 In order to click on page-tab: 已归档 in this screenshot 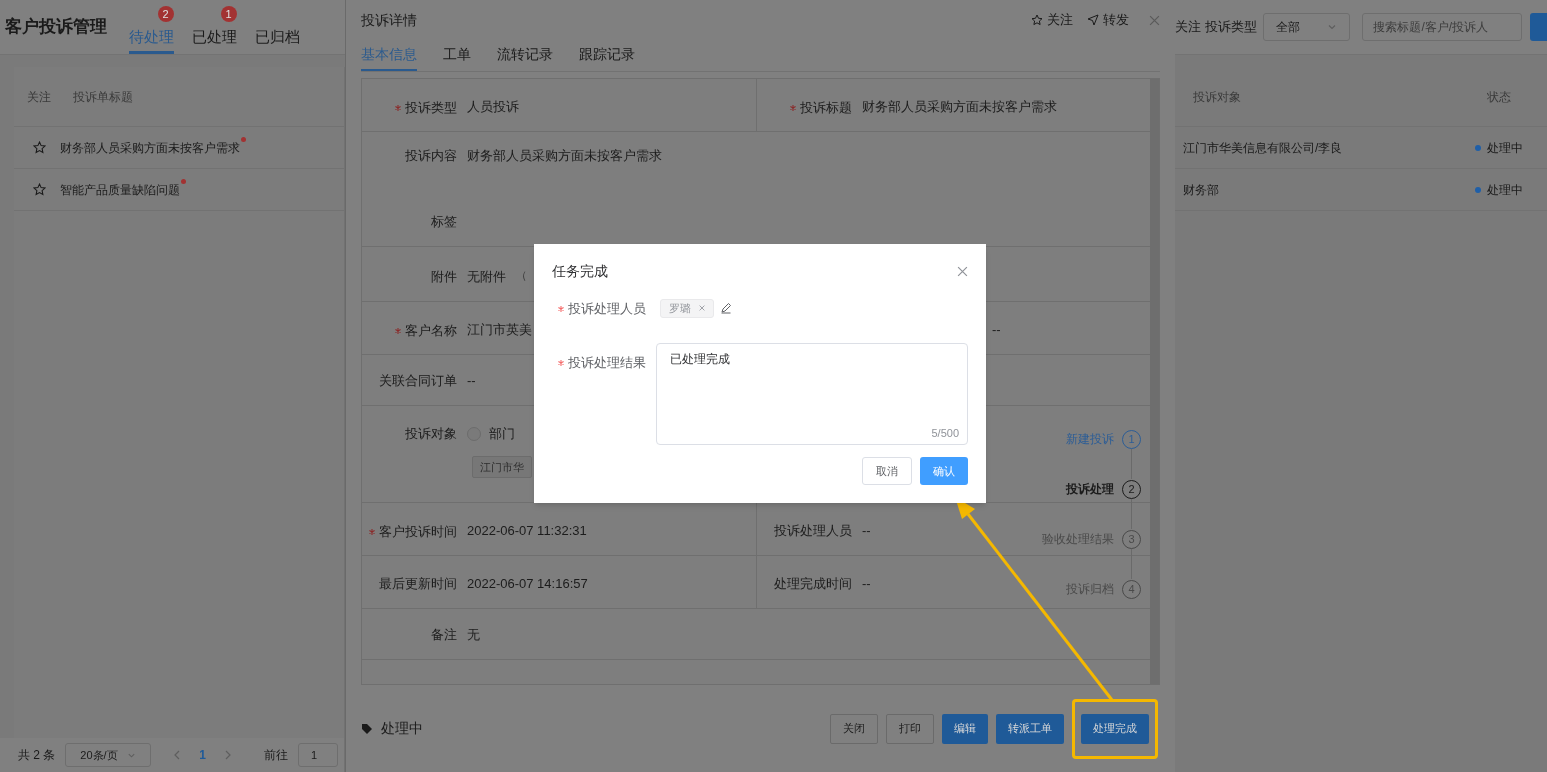, I will do `click(277, 27)`.